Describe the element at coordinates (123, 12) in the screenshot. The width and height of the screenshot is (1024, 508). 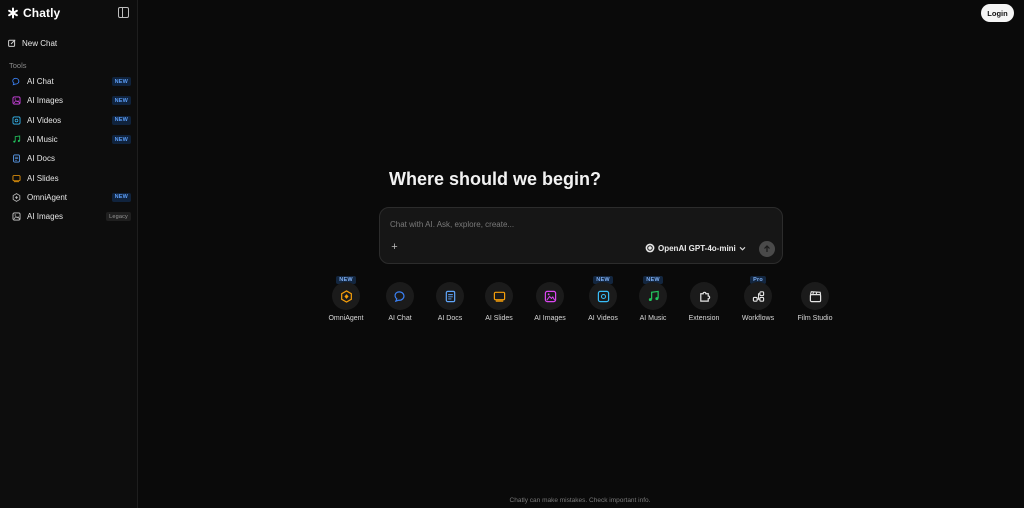
I see `sidebar-toggle-icon` at that location.